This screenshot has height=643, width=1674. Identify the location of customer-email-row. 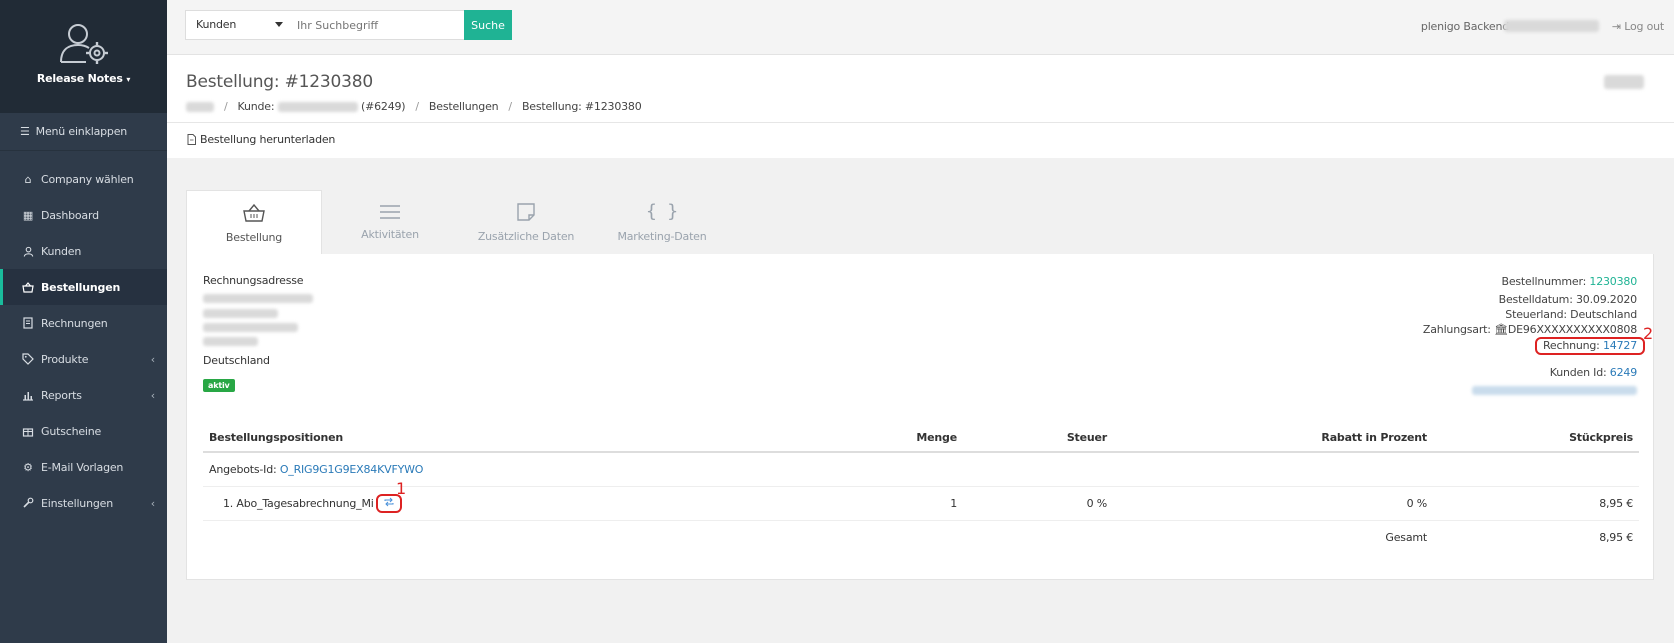
(1530, 387).